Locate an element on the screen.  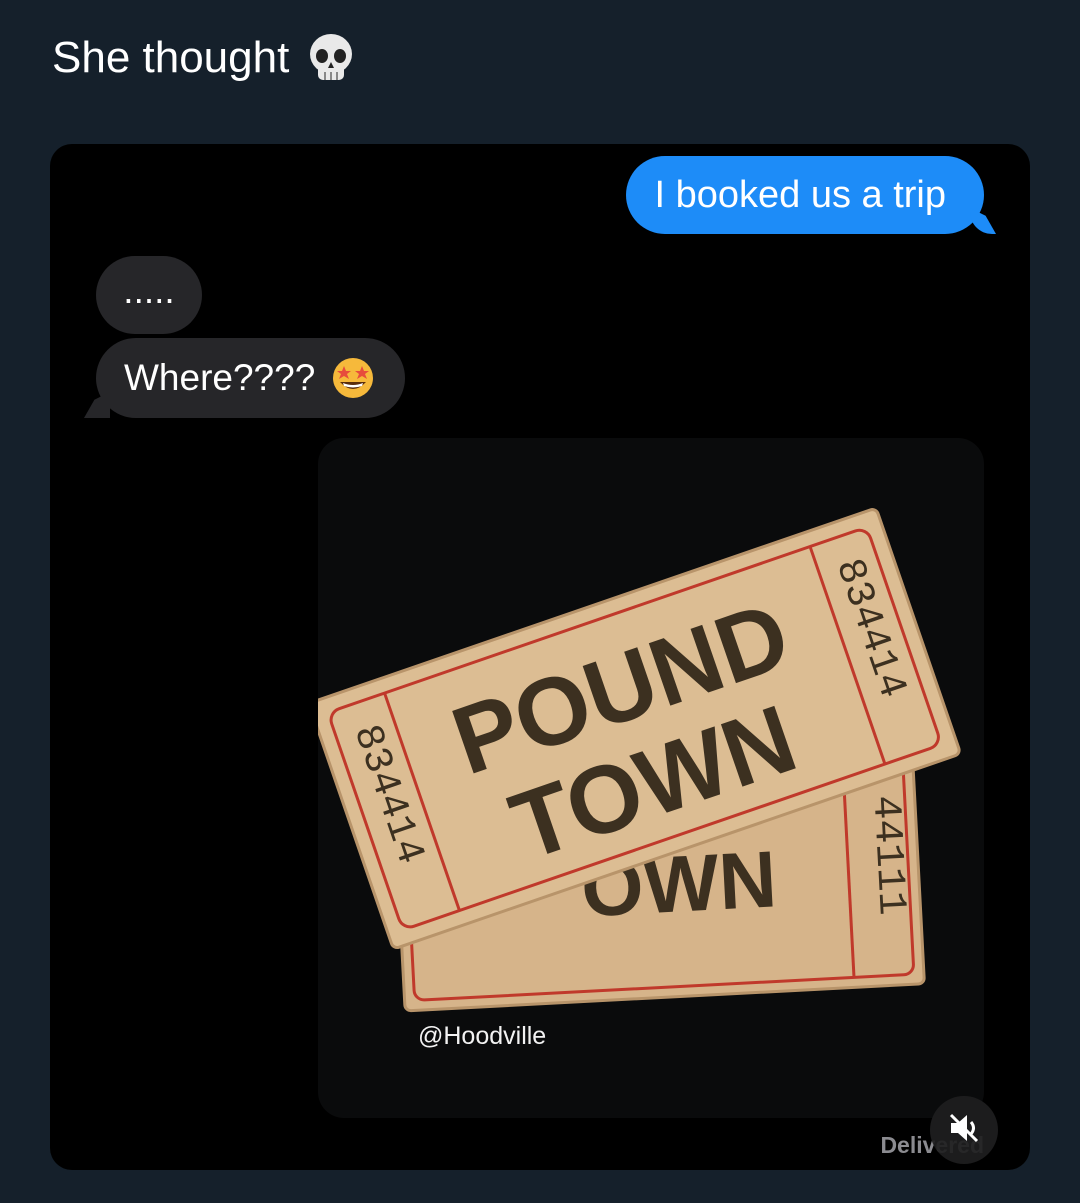
mute-icon is located at coordinates (964, 1130).